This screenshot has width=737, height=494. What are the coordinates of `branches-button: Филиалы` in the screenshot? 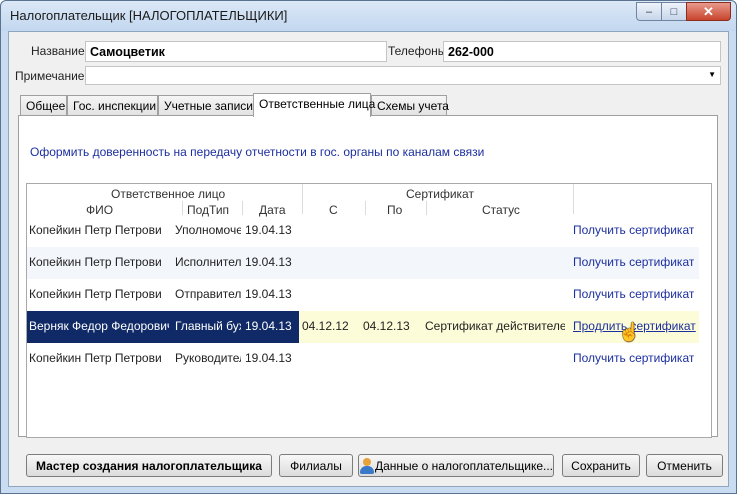 It's located at (316, 465).